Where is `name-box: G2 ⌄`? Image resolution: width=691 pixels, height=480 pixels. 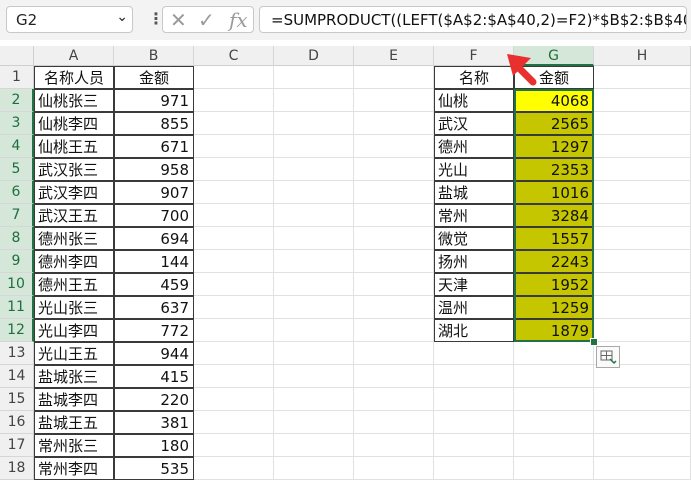 name-box: G2 ⌄ is located at coordinates (69, 19).